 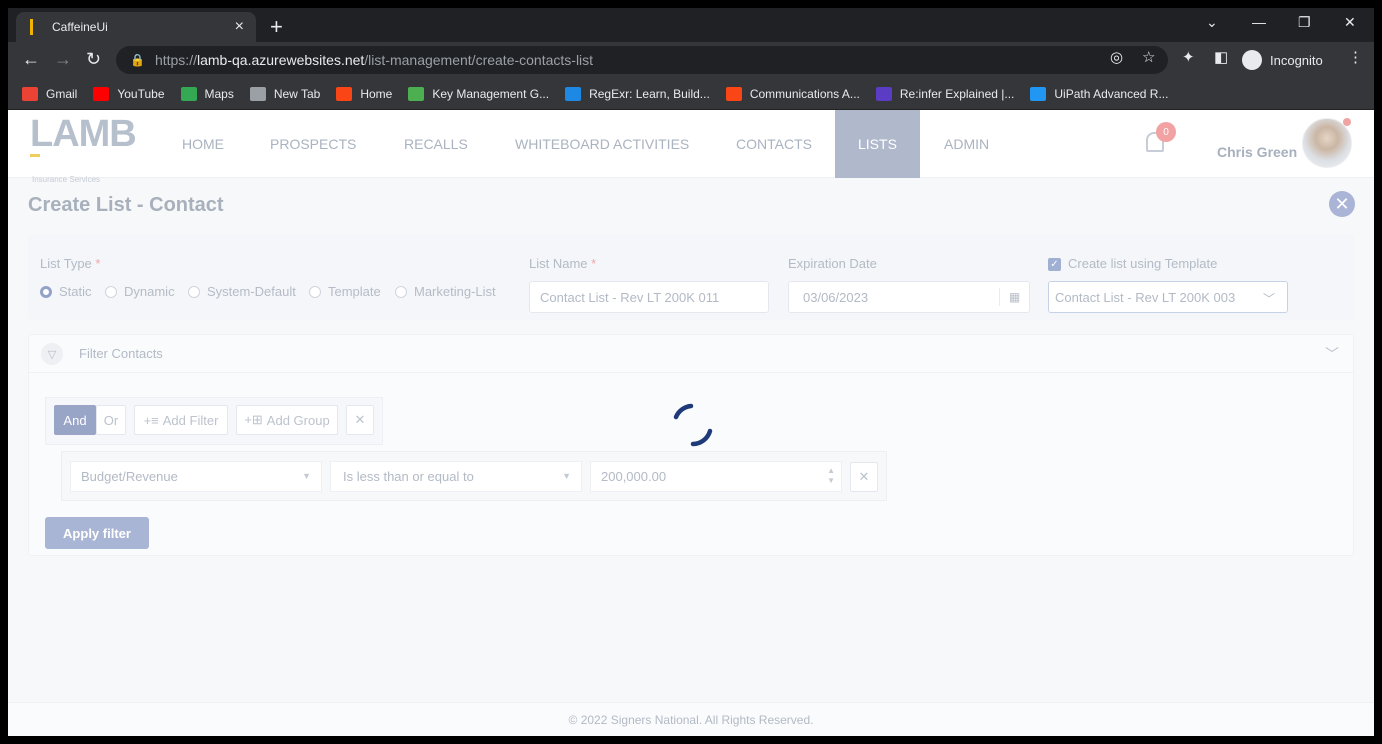 I want to click on new-tab-button: +, so click(x=276, y=27).